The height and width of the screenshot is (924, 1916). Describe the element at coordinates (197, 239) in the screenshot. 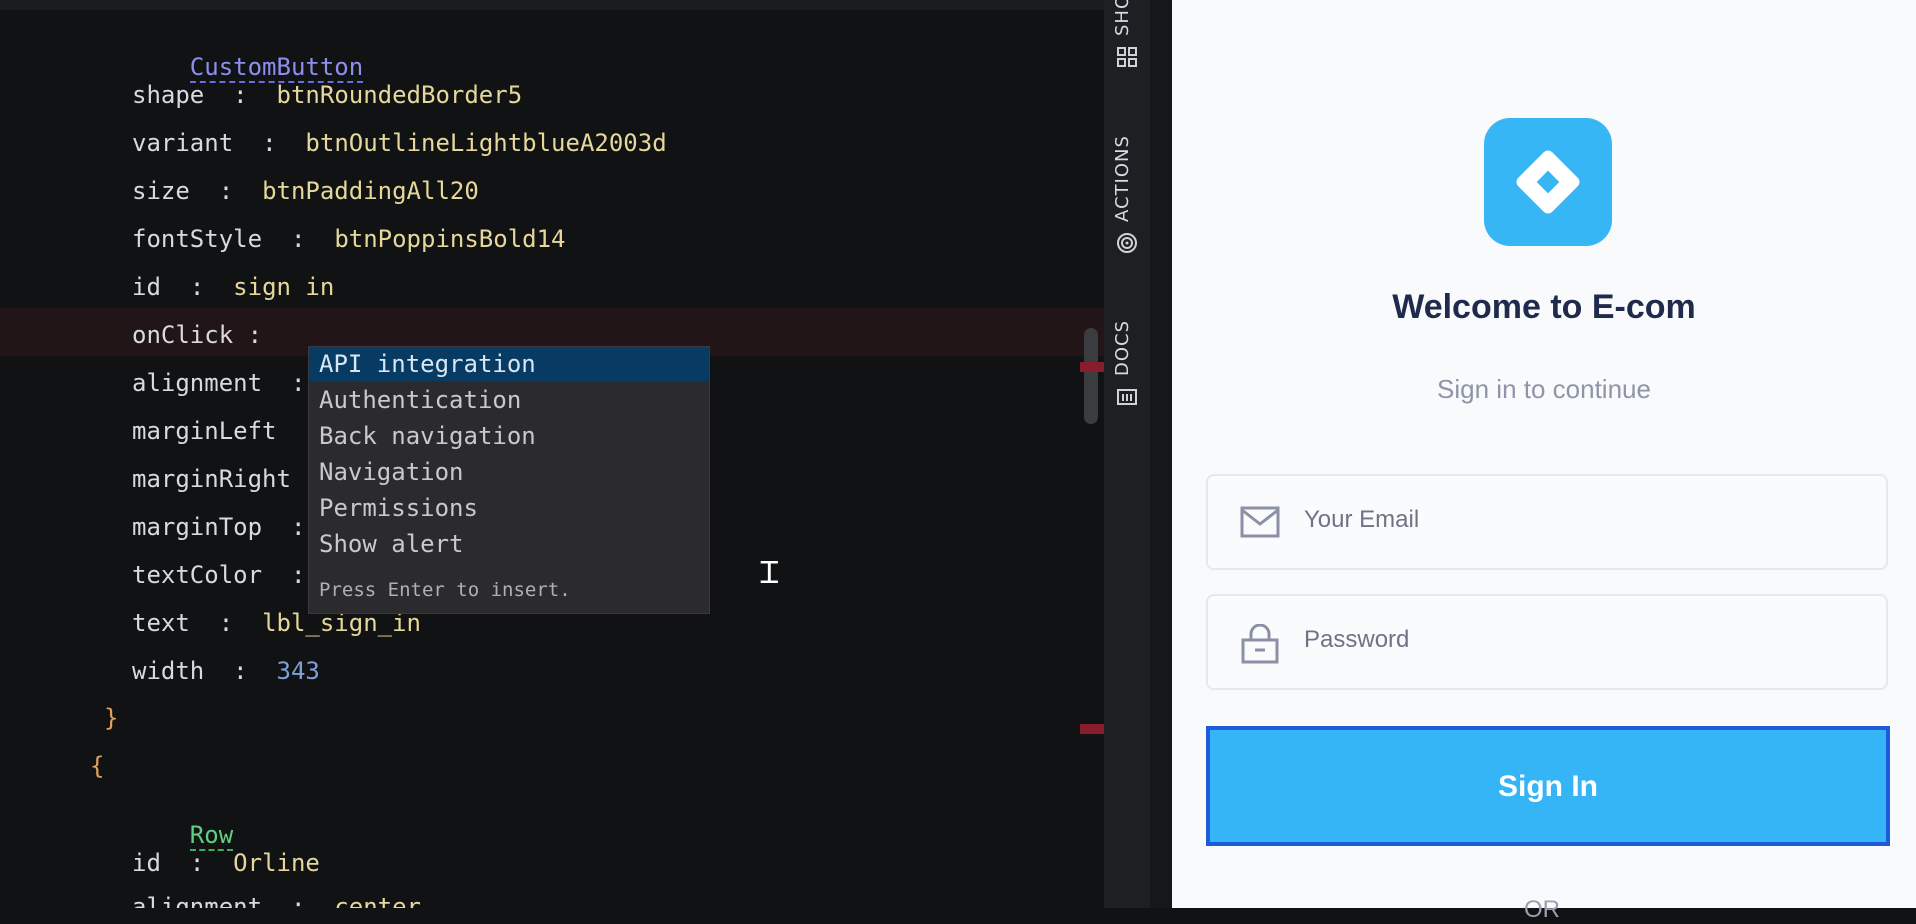

I see `prop-key: fontStyle` at that location.